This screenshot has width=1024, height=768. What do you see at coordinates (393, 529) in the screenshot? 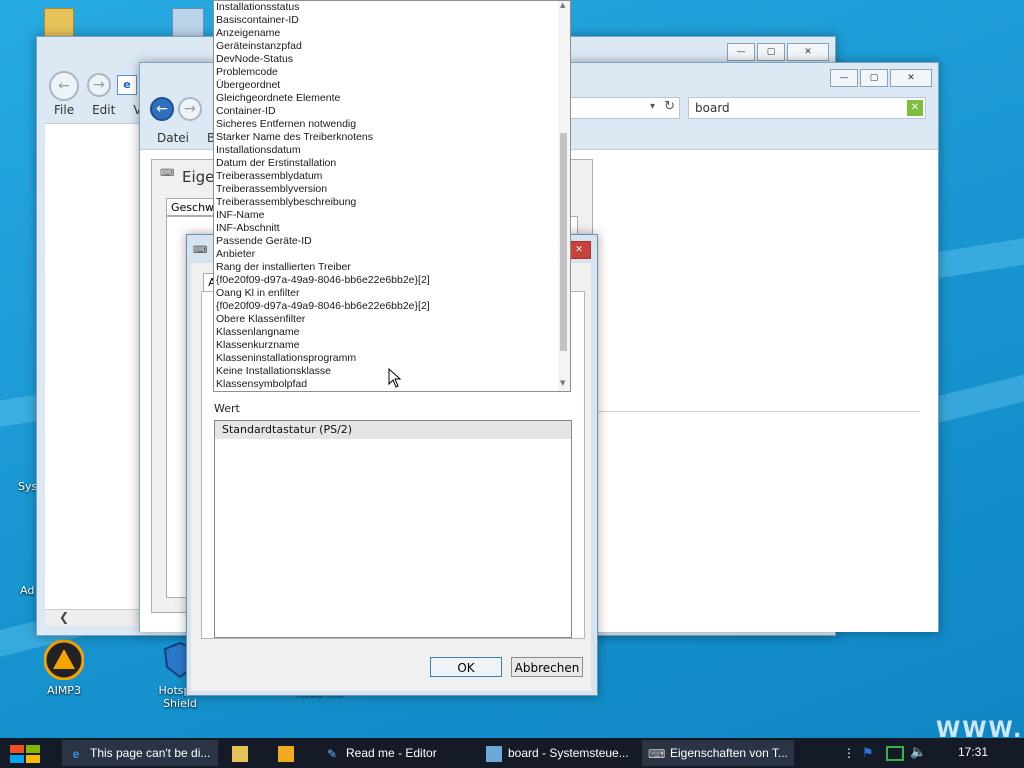
I see `value-listbox: Standardtastatur (PS/2)` at bounding box center [393, 529].